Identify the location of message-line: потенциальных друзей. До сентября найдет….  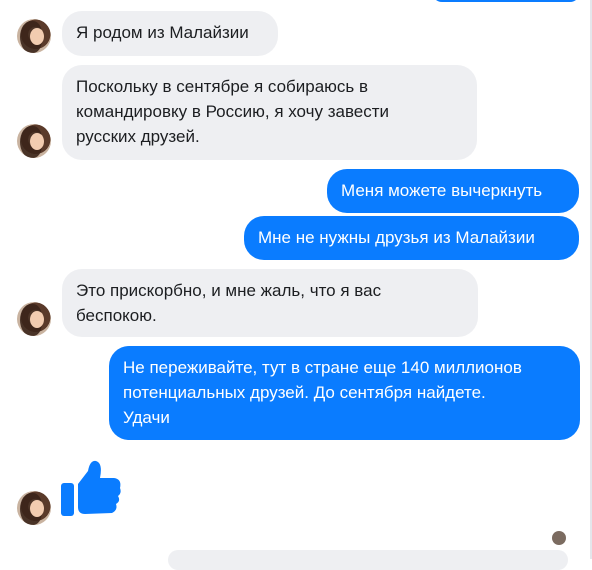
(304, 392).